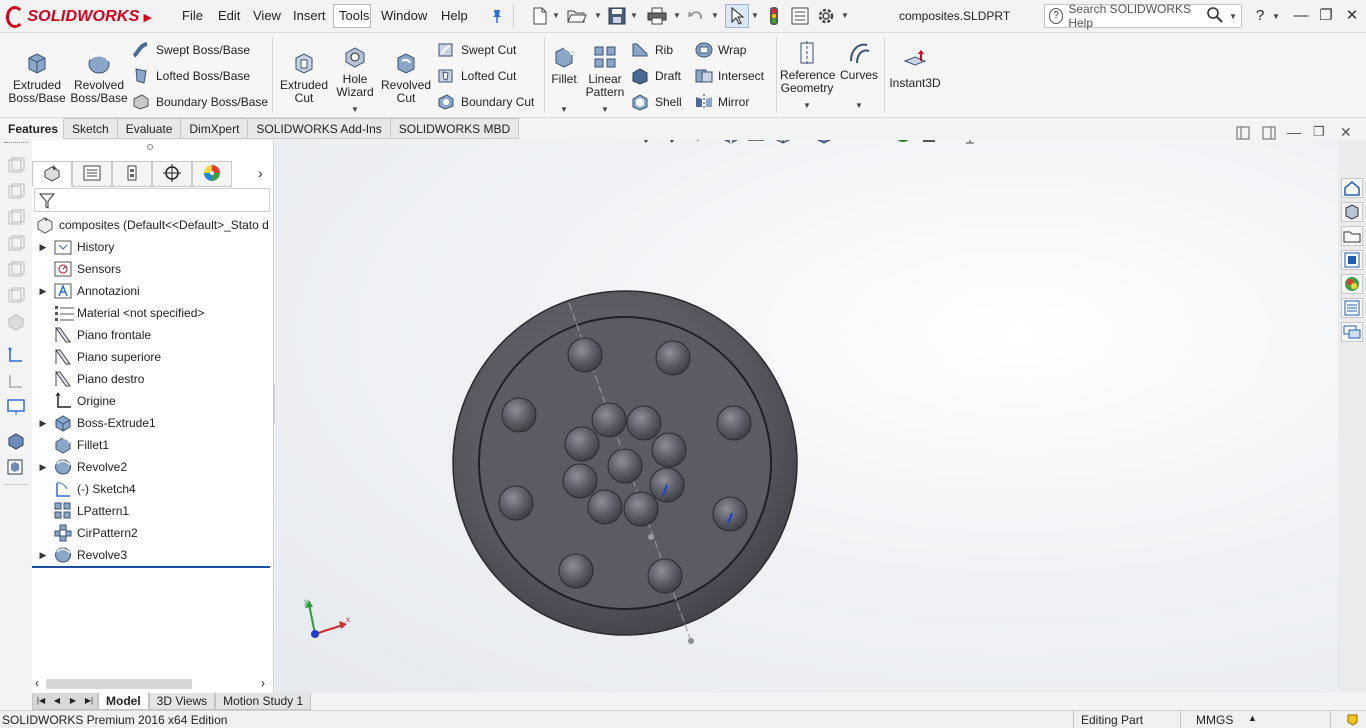  Describe the element at coordinates (132, 174) in the screenshot. I see `tab-configuration-manager` at that location.